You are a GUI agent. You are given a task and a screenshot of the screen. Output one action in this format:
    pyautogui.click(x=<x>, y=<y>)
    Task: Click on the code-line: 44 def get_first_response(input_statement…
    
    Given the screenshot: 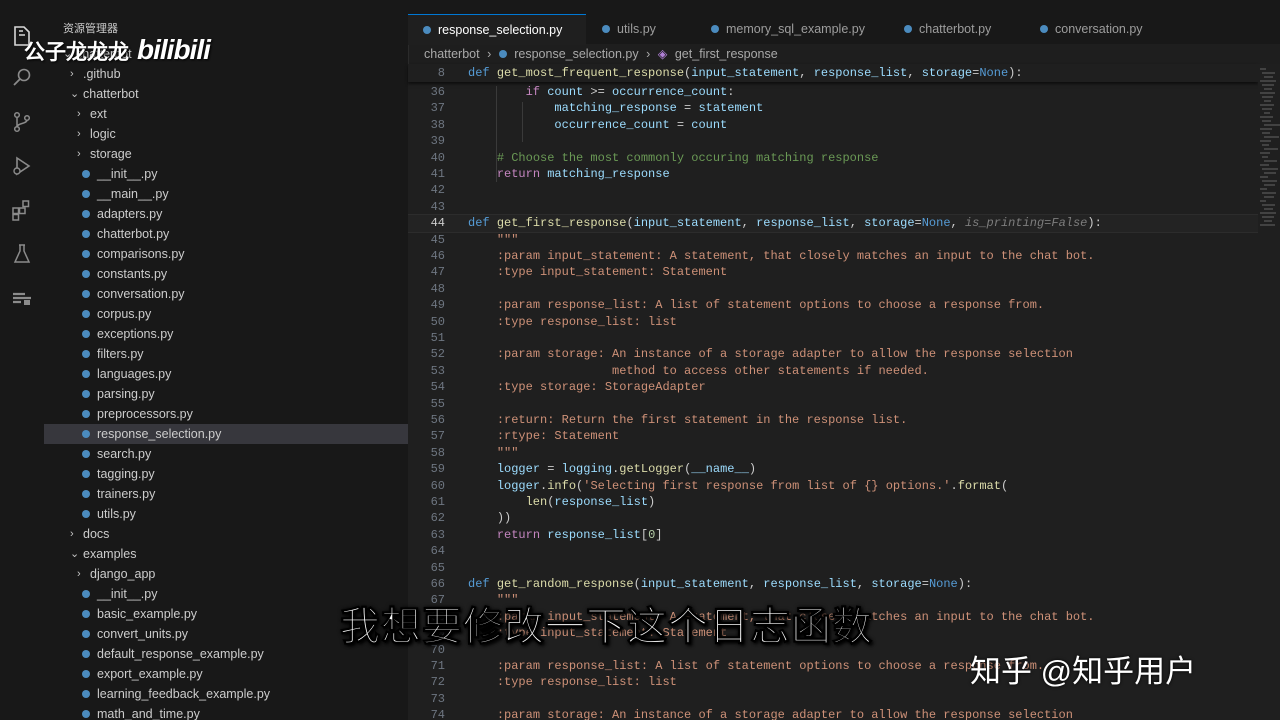 What is the action you would take?
    pyautogui.click(x=833, y=224)
    